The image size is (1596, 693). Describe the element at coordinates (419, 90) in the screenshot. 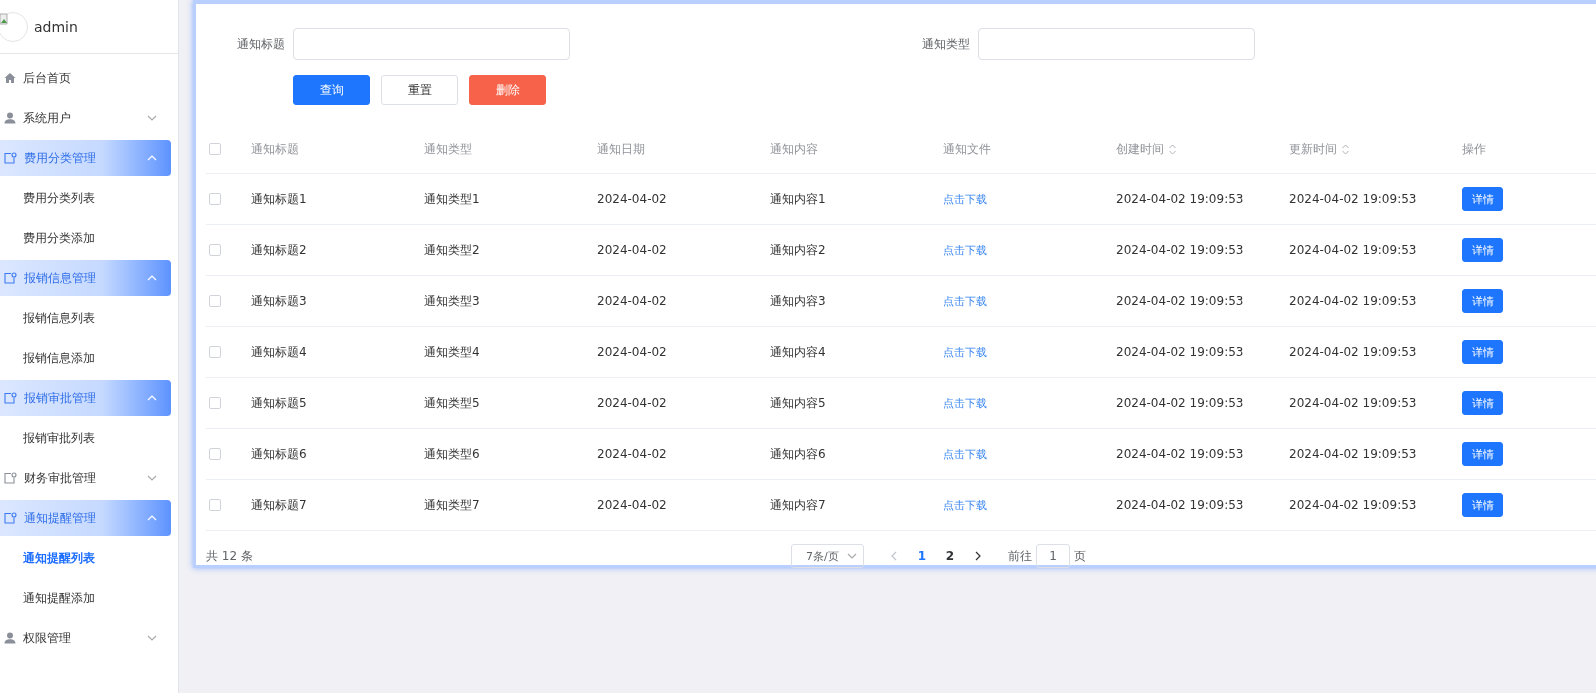

I see `reset-button: 重置` at that location.